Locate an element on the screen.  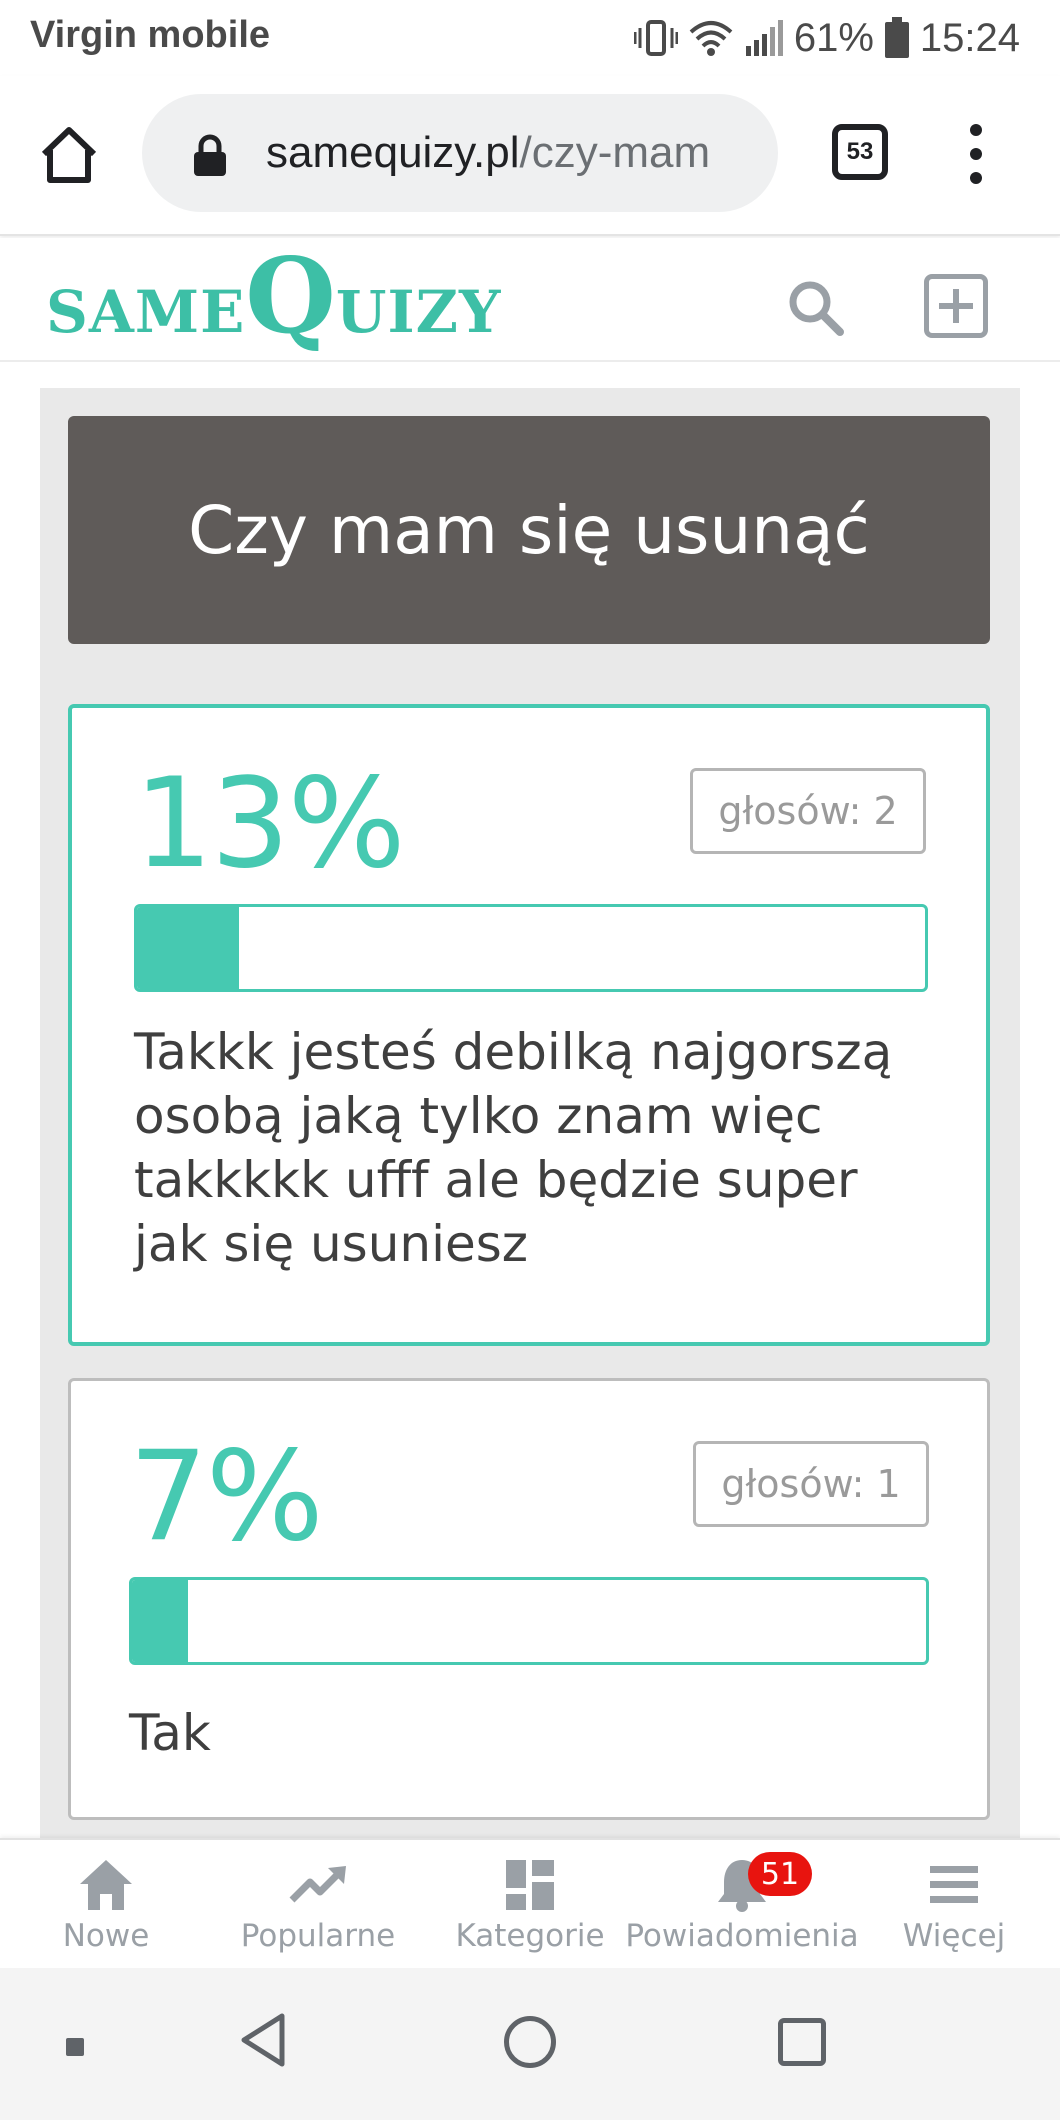
battery-percent: 61% is located at coordinates (833, 37).